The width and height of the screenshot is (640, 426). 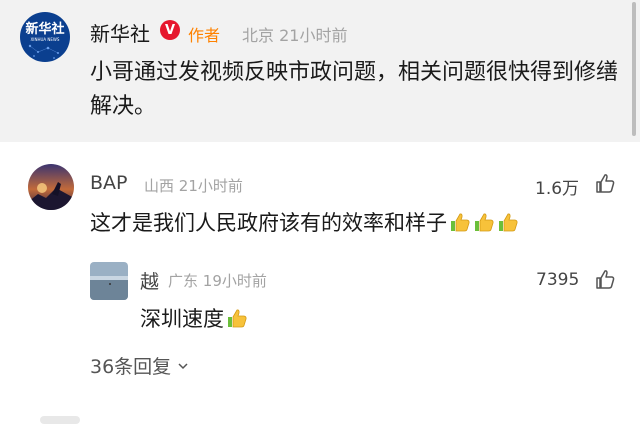 What do you see at coordinates (234, 281) in the screenshot?
I see `reply-time: 19小时前` at bounding box center [234, 281].